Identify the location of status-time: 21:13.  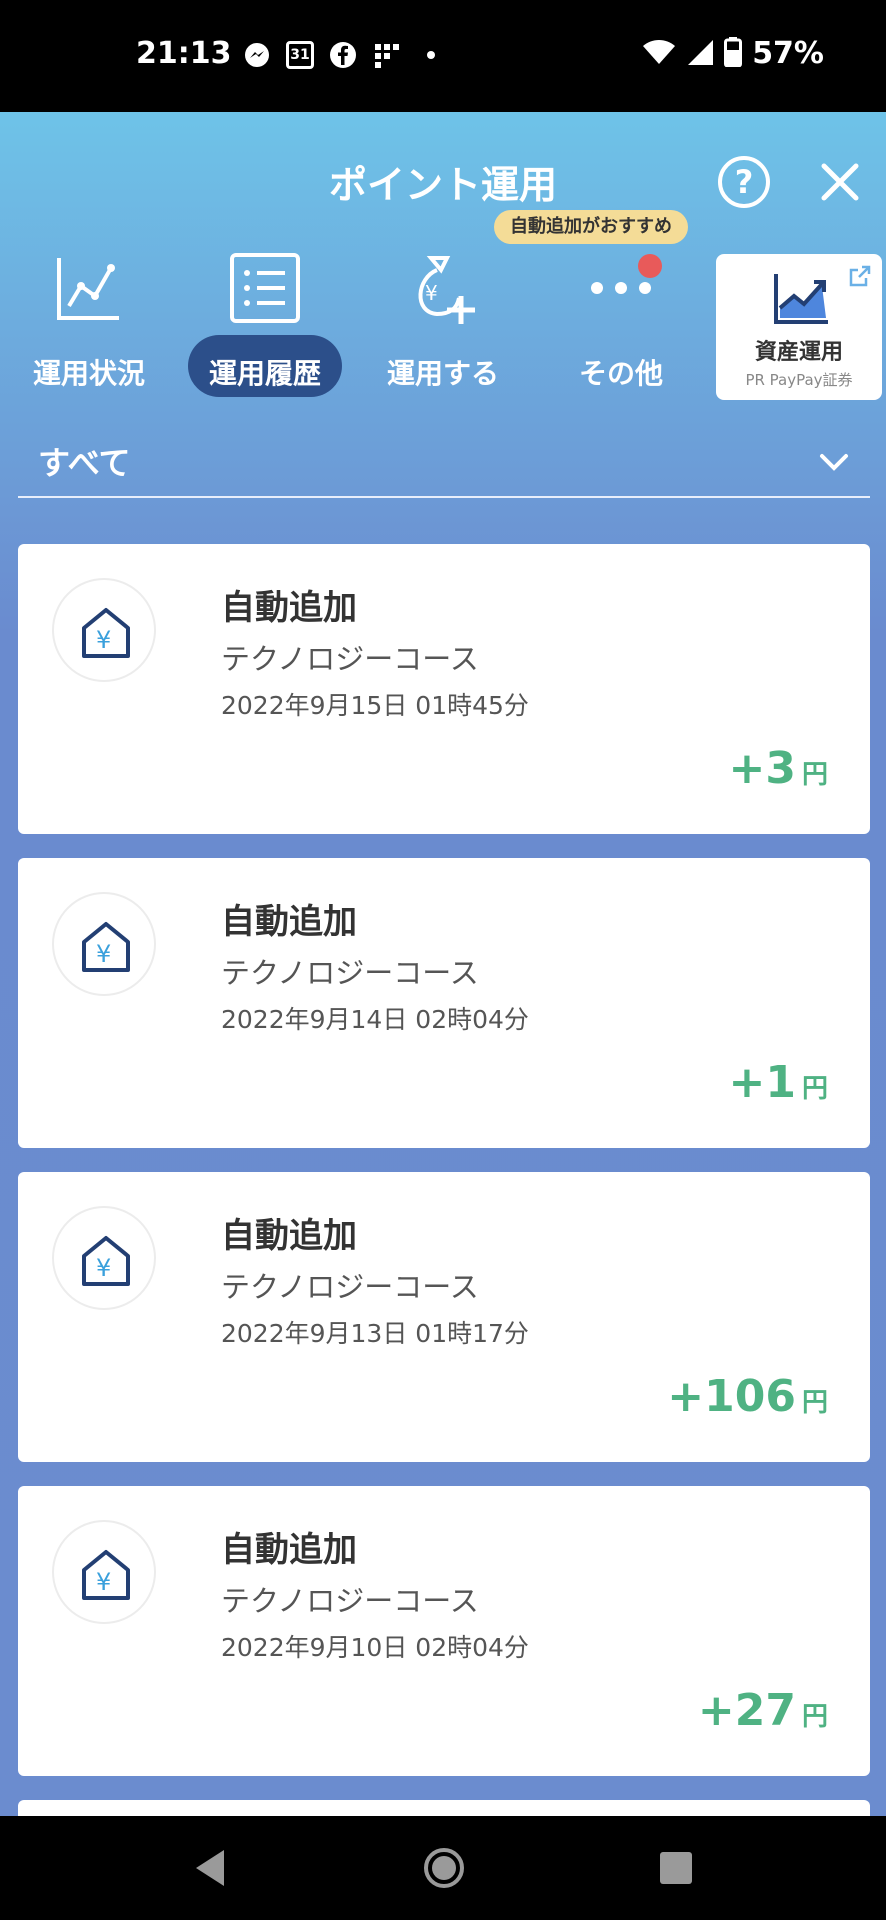
(184, 53).